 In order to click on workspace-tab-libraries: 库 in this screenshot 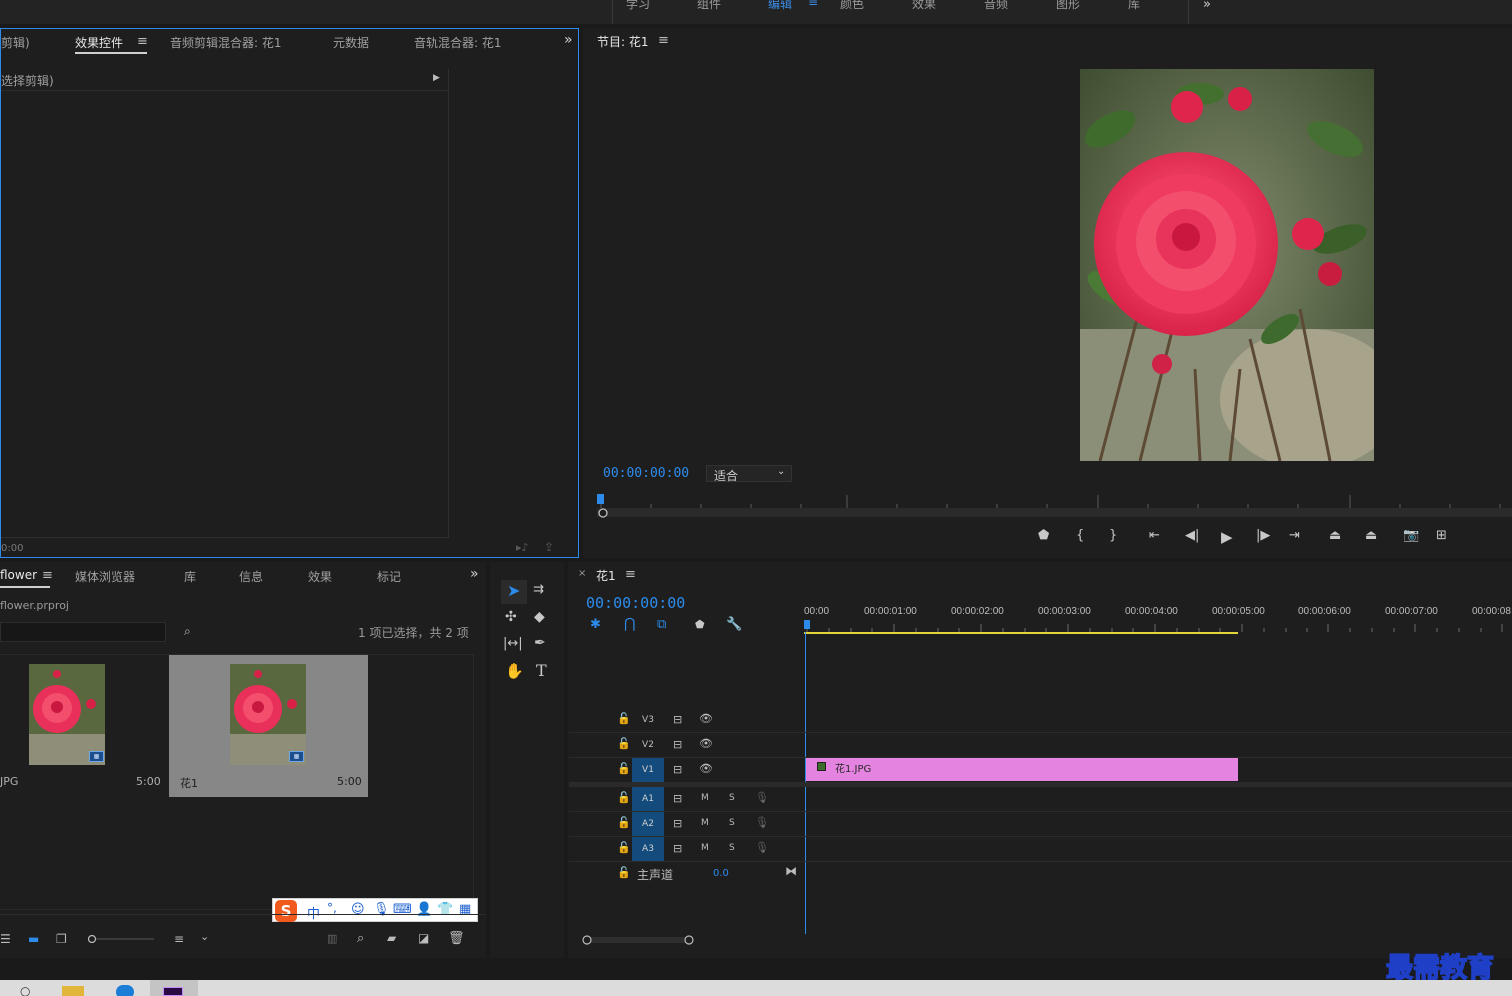, I will do `click(1134, 6)`.